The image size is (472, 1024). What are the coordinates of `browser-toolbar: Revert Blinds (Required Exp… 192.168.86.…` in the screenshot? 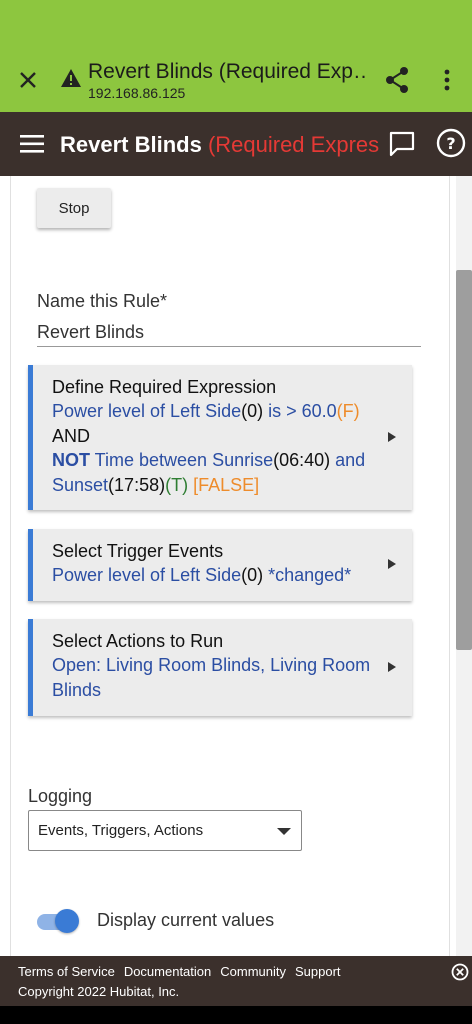 It's located at (236, 56).